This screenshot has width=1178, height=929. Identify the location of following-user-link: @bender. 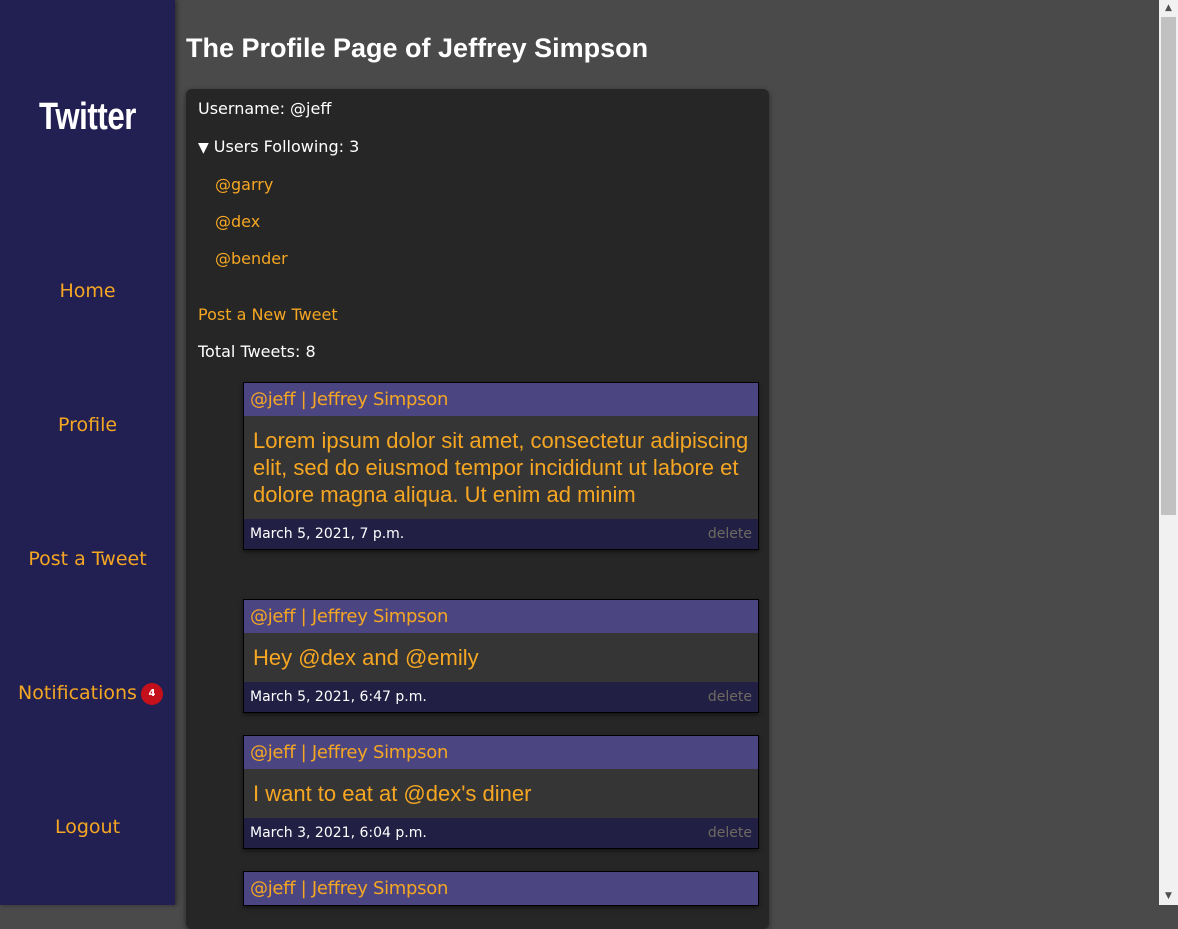
(251, 258).